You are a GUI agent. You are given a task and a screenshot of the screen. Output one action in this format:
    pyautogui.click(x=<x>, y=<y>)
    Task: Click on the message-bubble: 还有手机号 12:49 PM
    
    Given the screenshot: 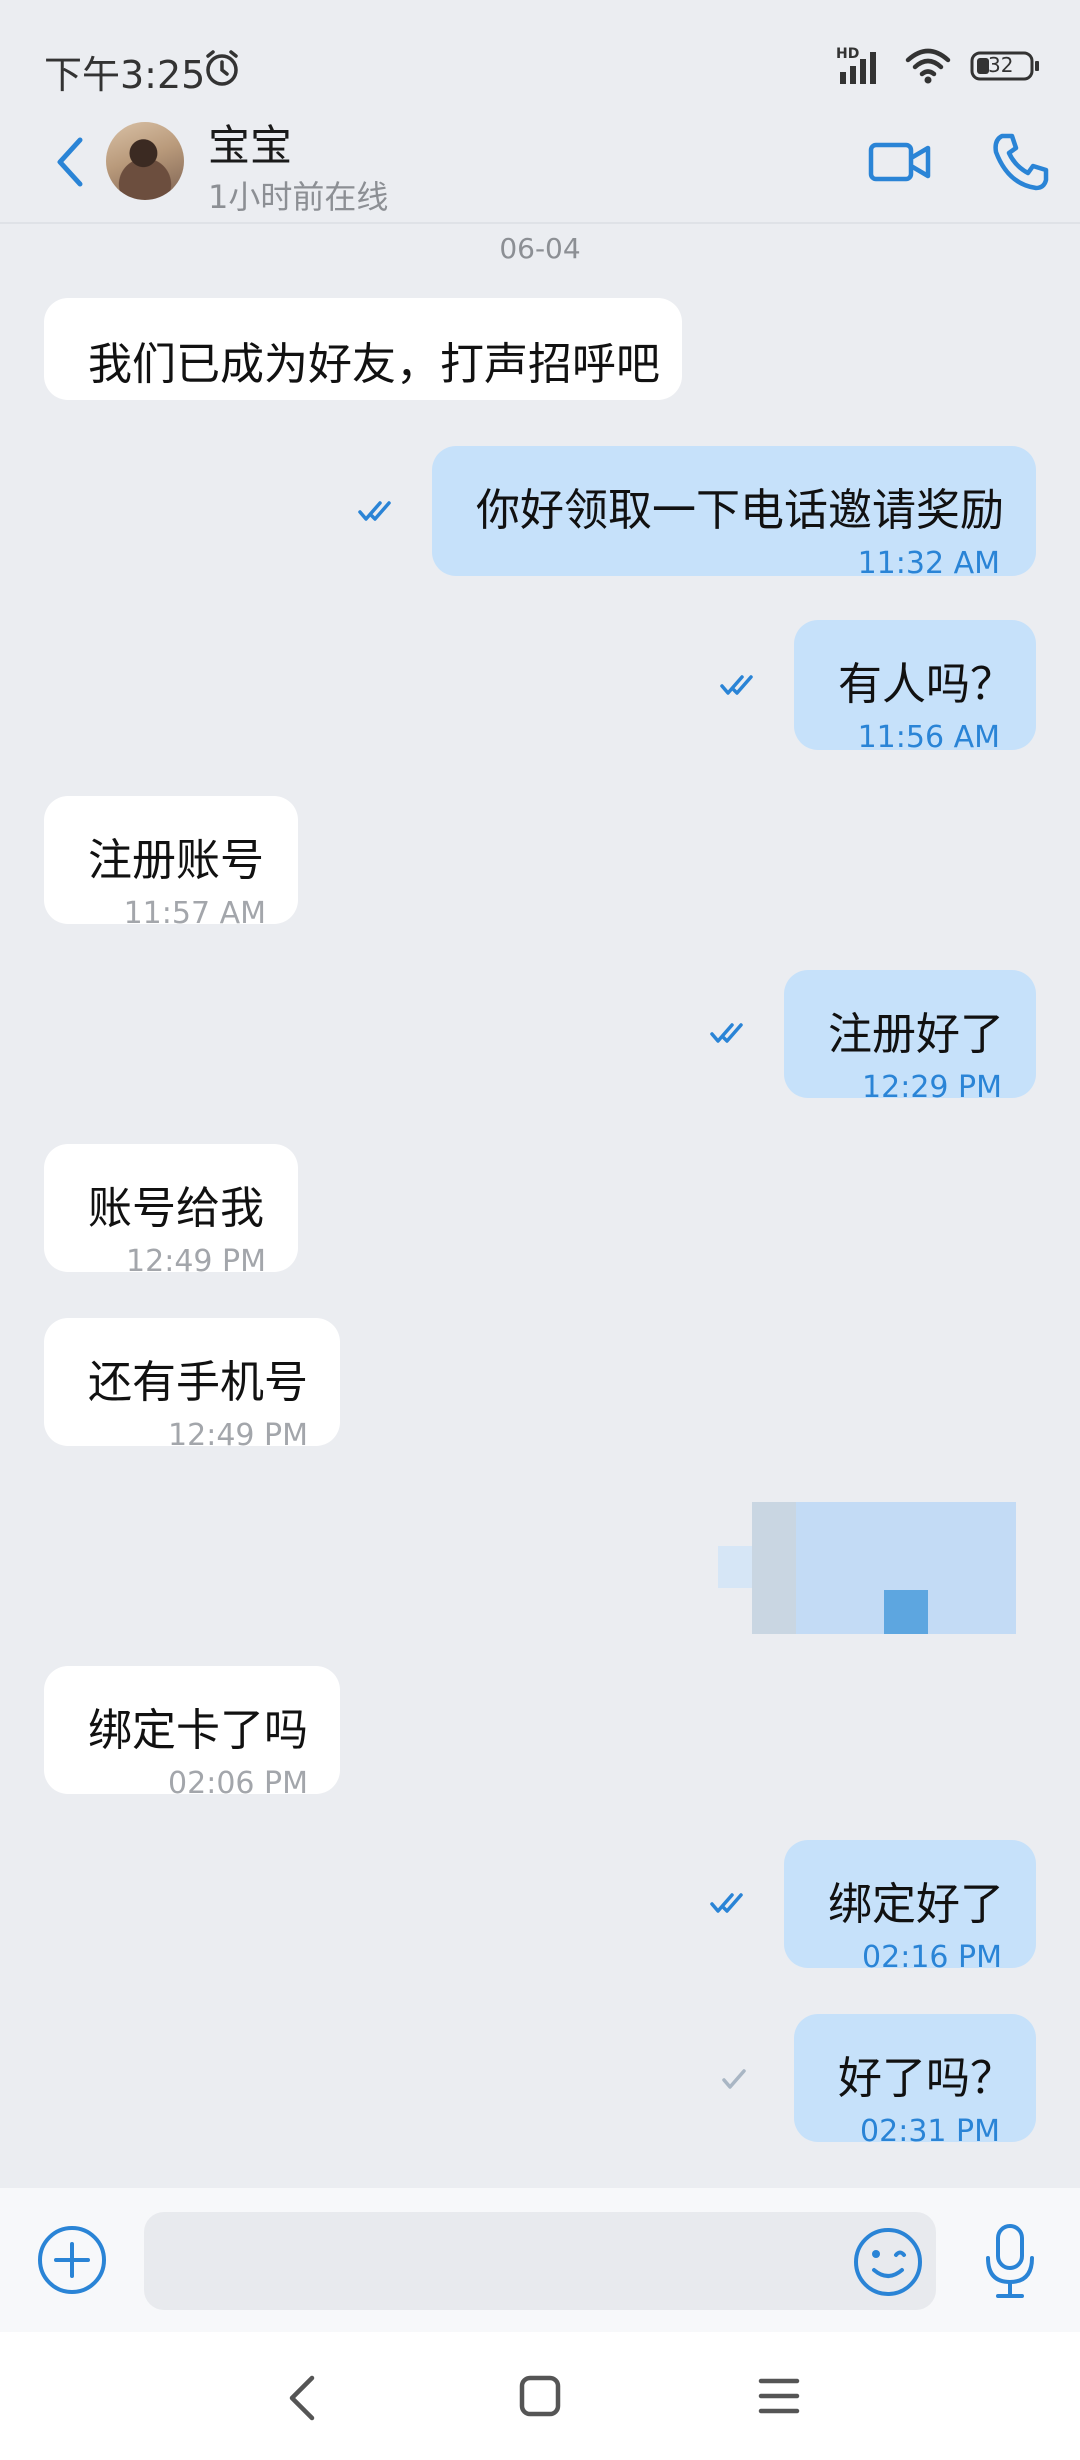 What is the action you would take?
    pyautogui.click(x=192, y=1385)
    